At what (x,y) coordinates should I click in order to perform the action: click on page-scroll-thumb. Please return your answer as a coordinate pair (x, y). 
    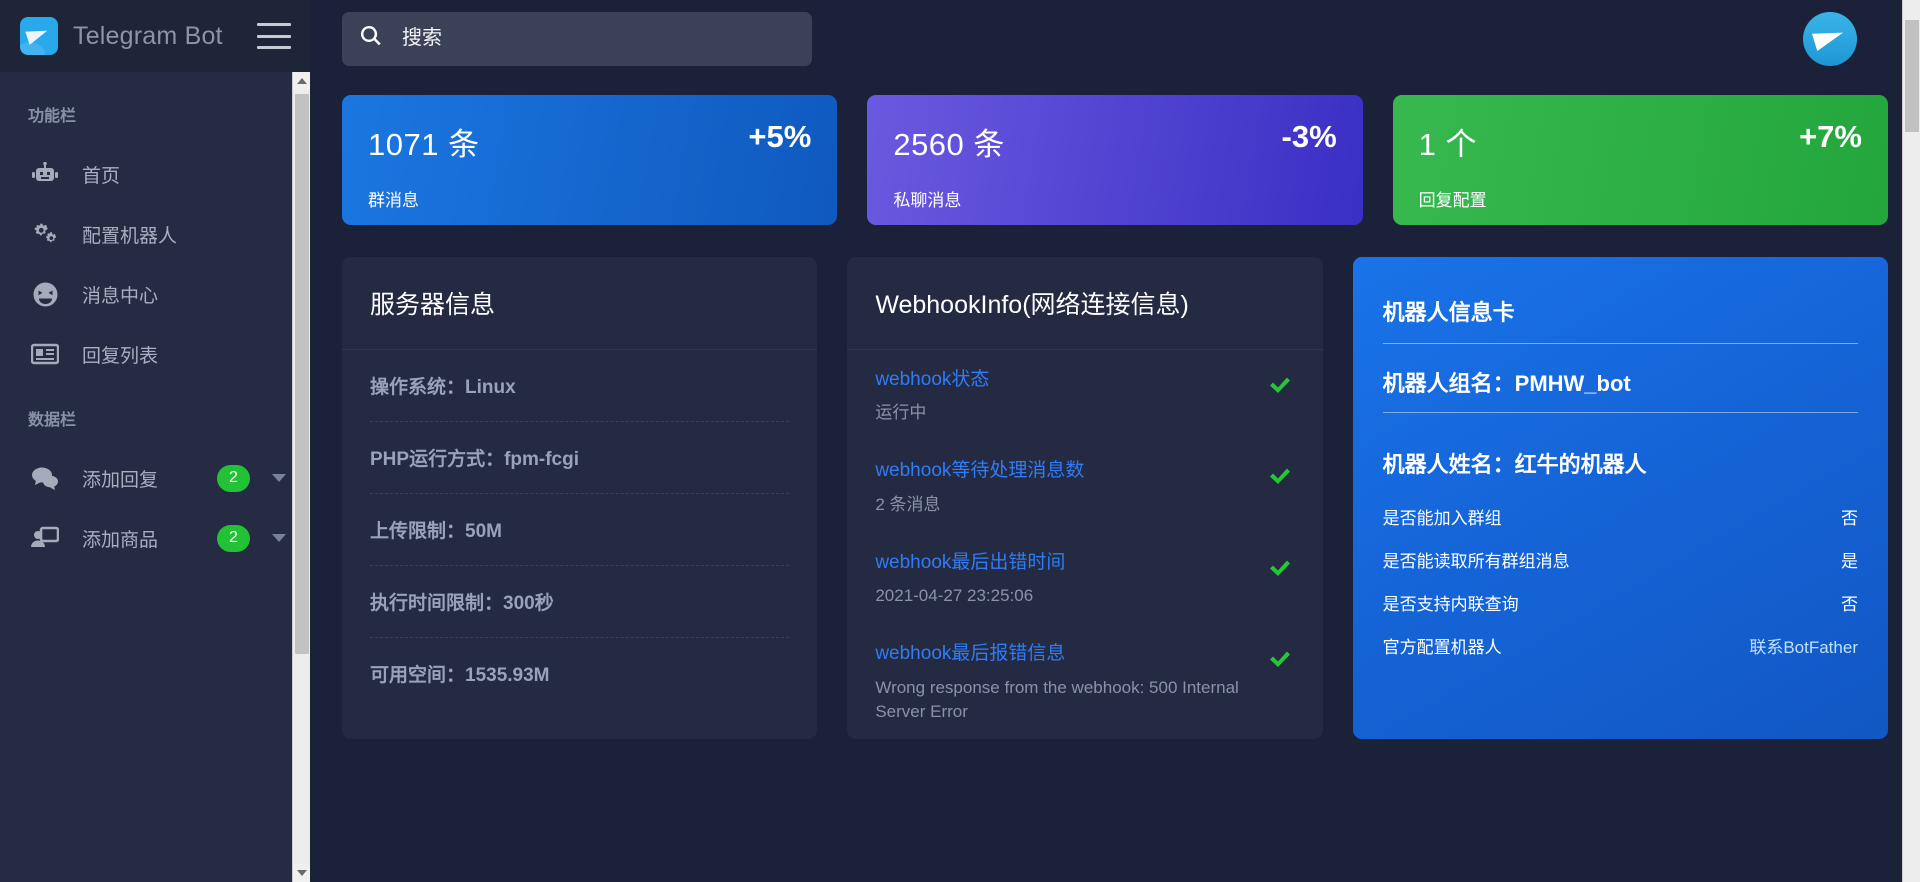
    Looking at the image, I should click on (1912, 76).